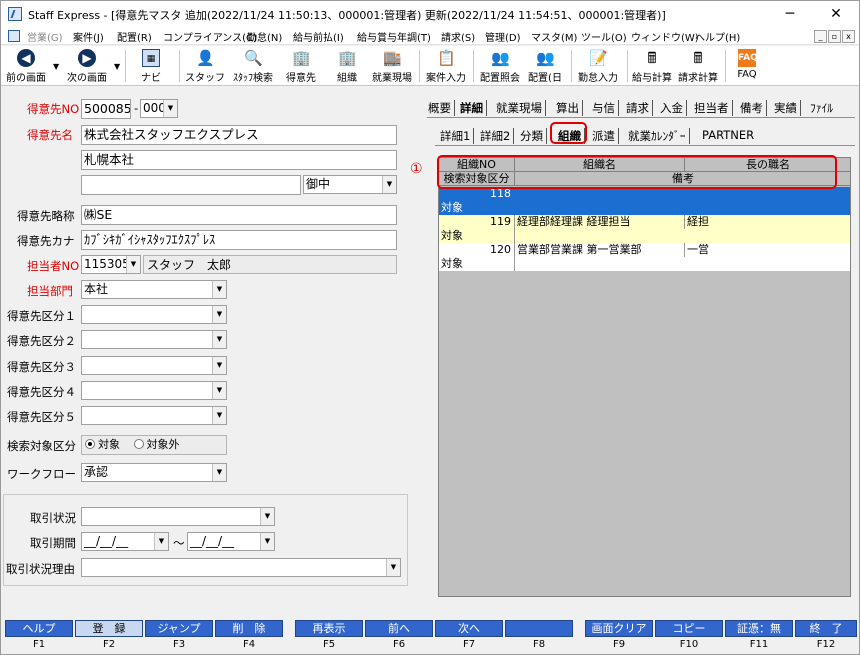 The height and width of the screenshot is (655, 860). I want to click on tab-rep: 担当者, so click(712, 108).